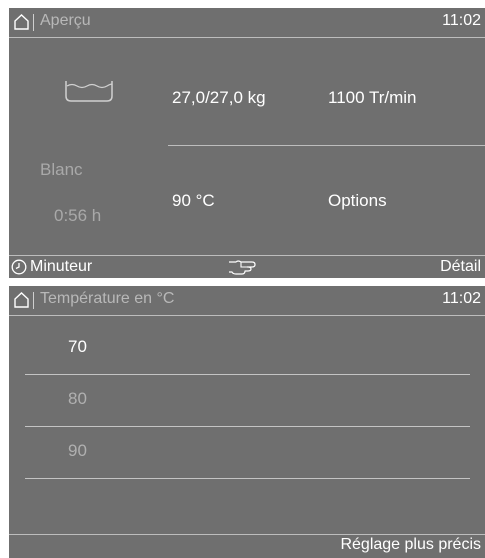 Image resolution: width=485 pixels, height=558 pixels. What do you see at coordinates (19, 267) in the screenshot?
I see `clock-icon` at bounding box center [19, 267].